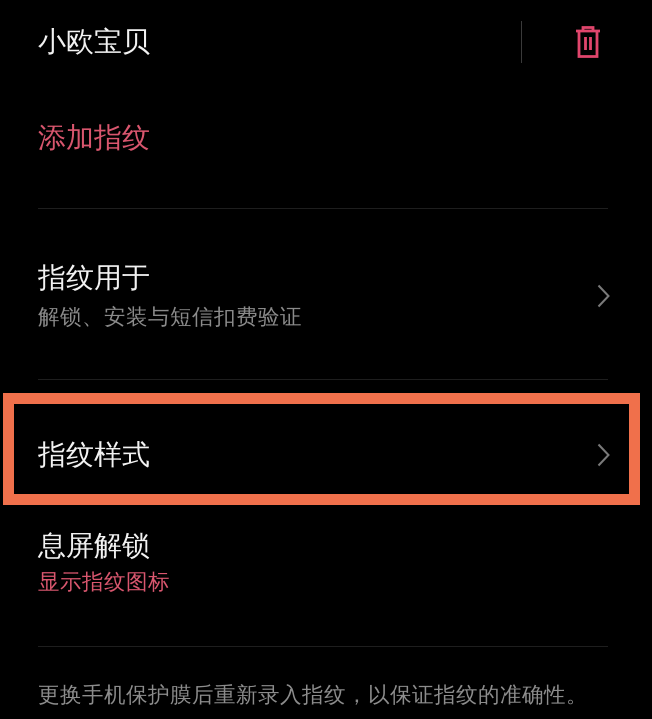 This screenshot has height=719, width=652. What do you see at coordinates (588, 42) in the screenshot?
I see `trash-icon` at bounding box center [588, 42].